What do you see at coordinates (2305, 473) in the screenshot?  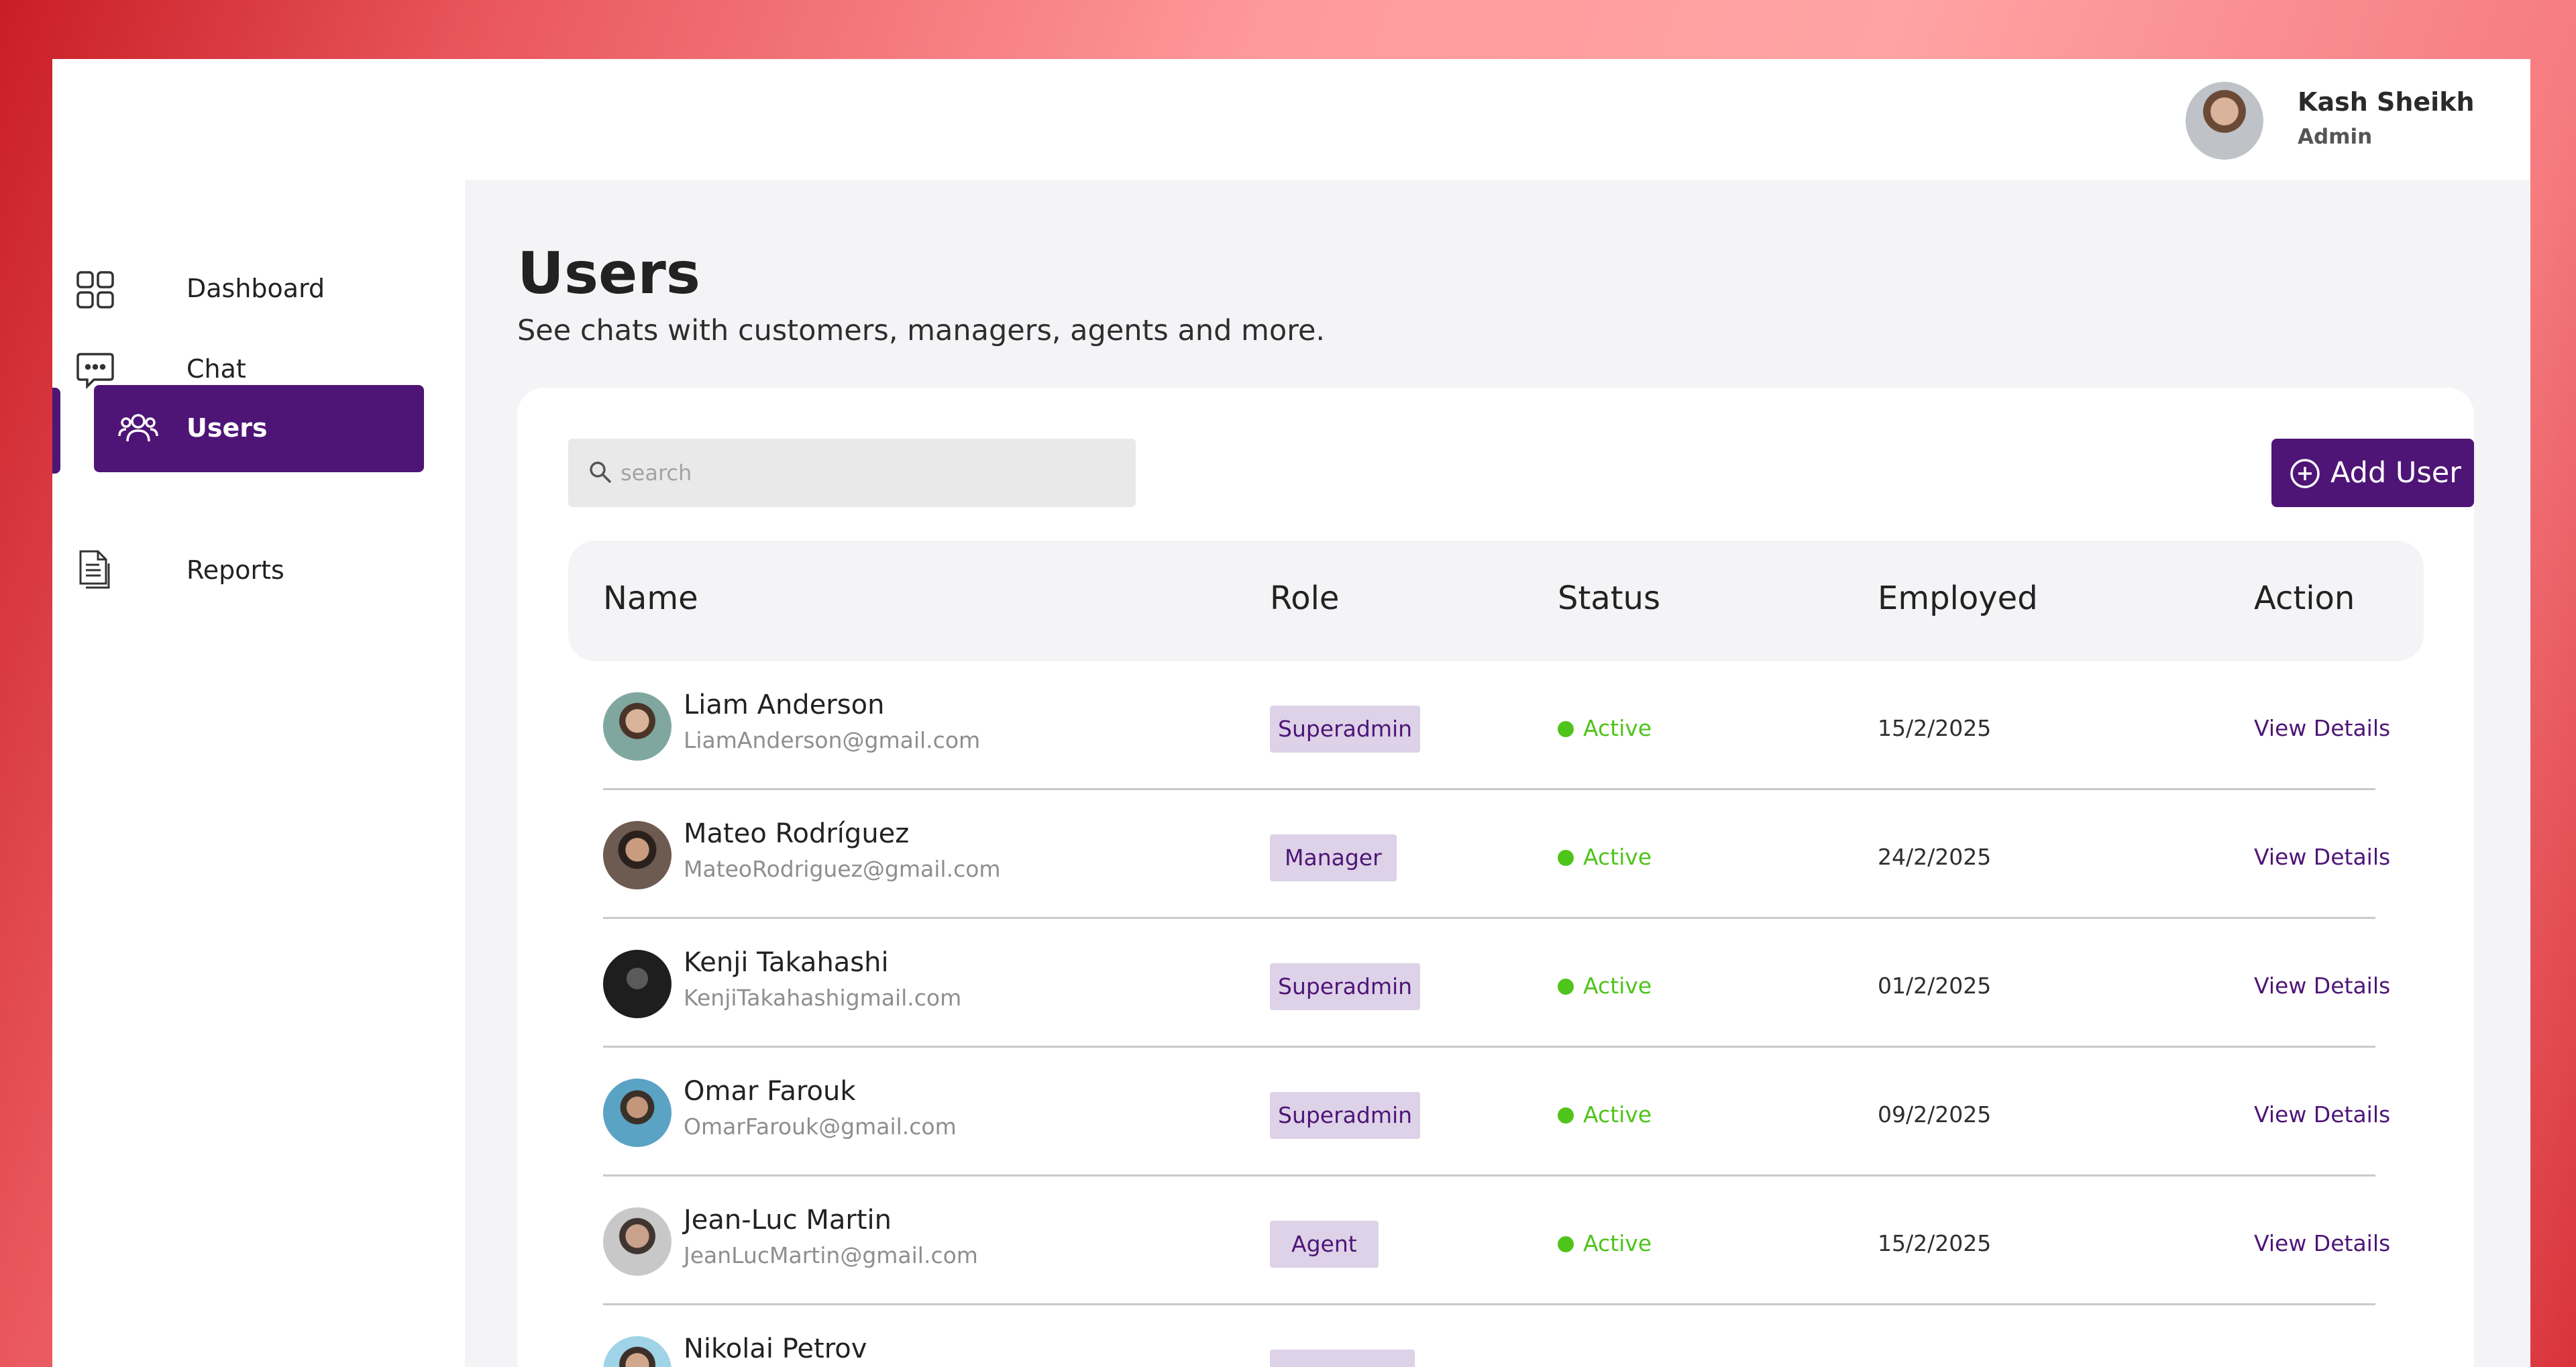 I see `plus-circle-icon` at bounding box center [2305, 473].